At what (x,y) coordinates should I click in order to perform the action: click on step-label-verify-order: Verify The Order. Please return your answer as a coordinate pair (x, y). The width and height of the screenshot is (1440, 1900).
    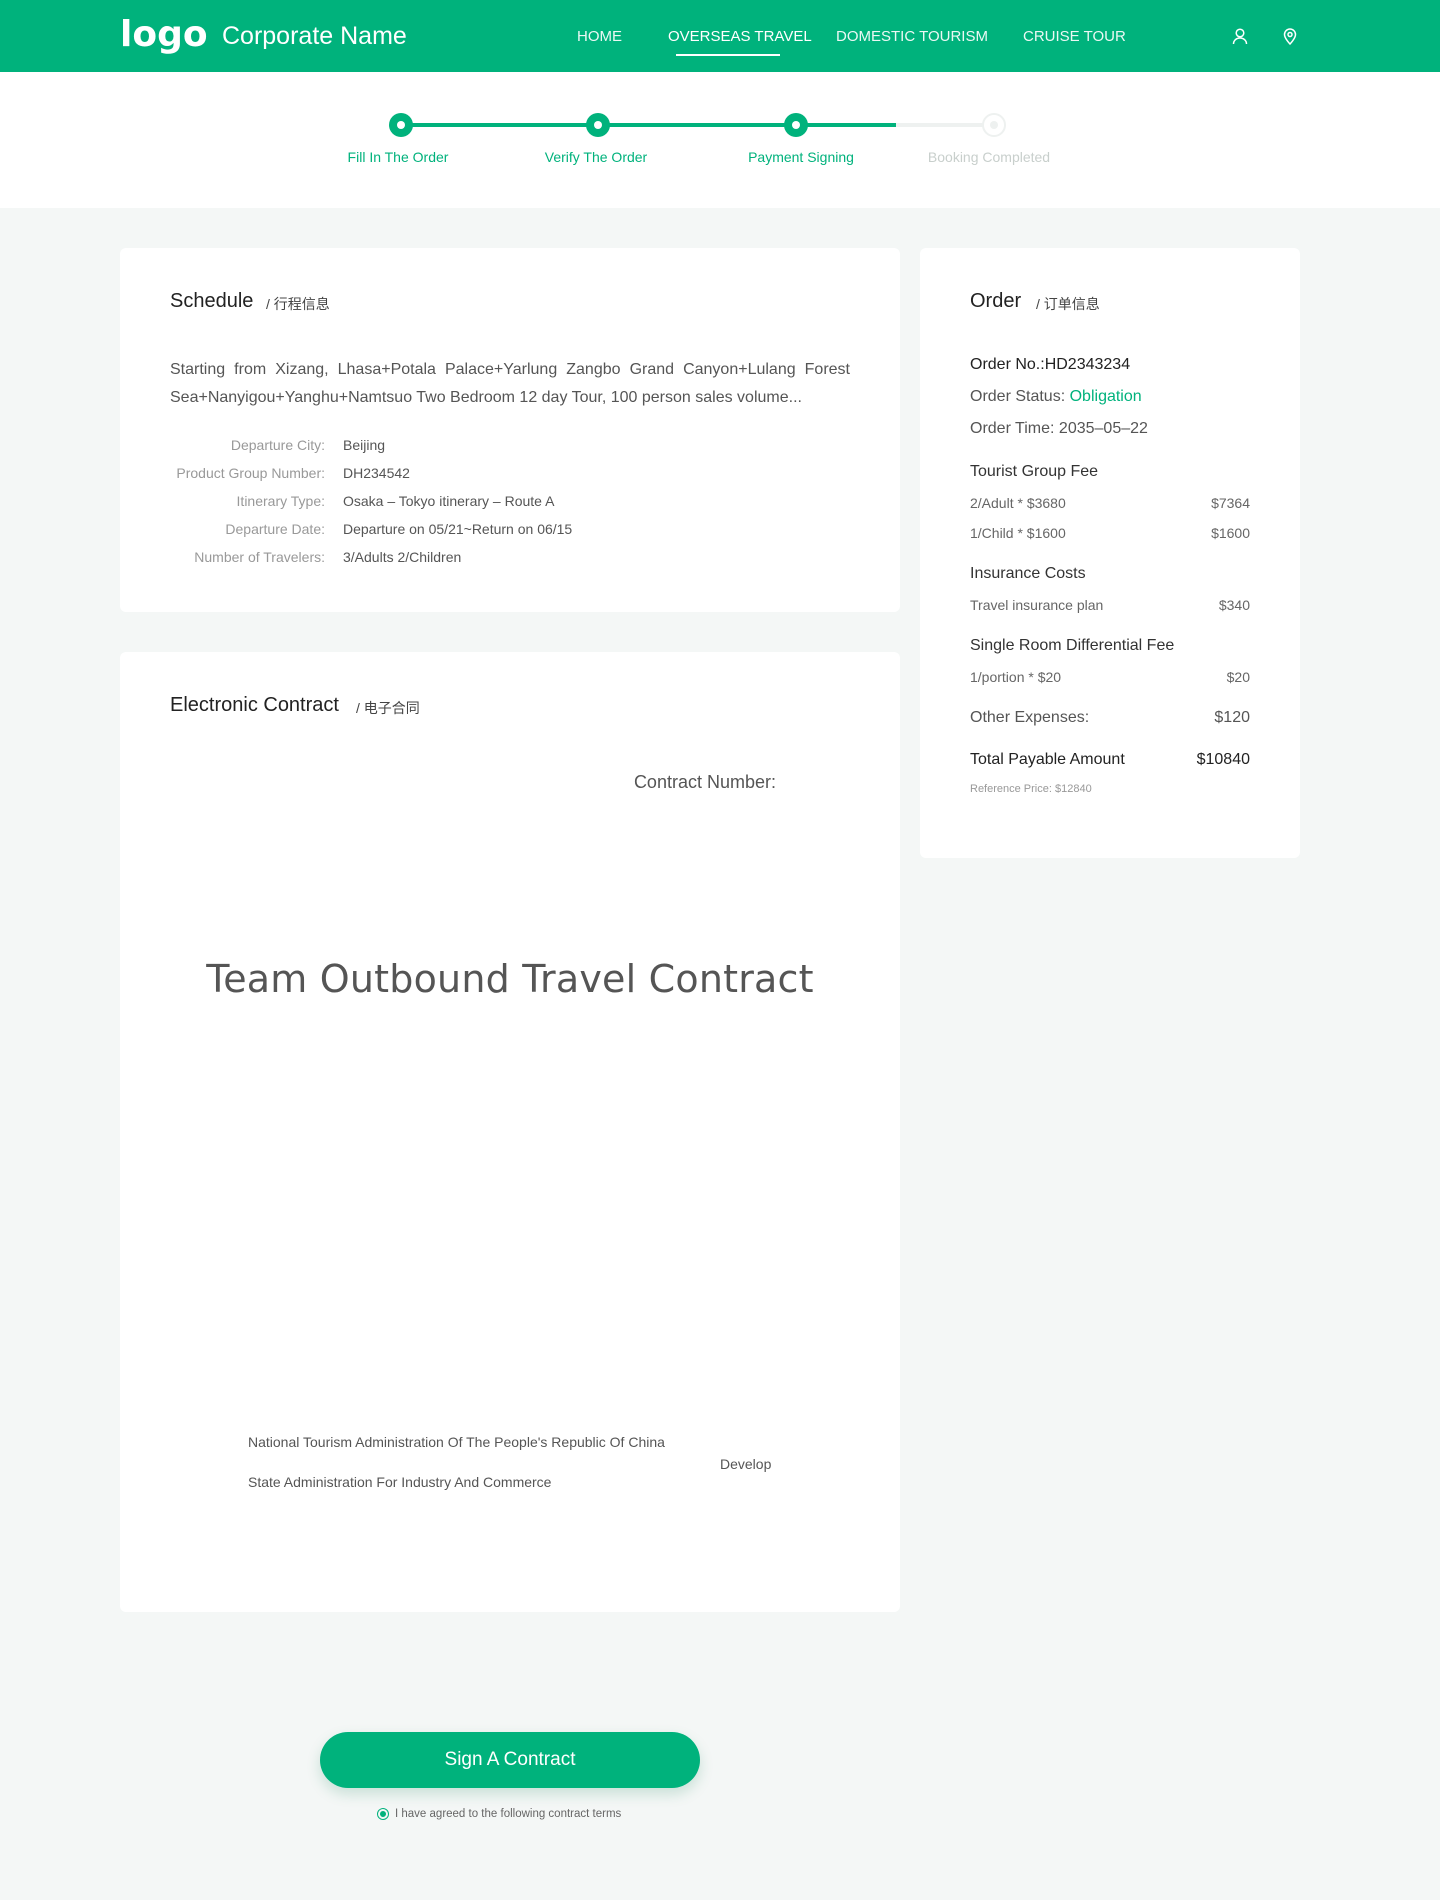
    Looking at the image, I should click on (596, 157).